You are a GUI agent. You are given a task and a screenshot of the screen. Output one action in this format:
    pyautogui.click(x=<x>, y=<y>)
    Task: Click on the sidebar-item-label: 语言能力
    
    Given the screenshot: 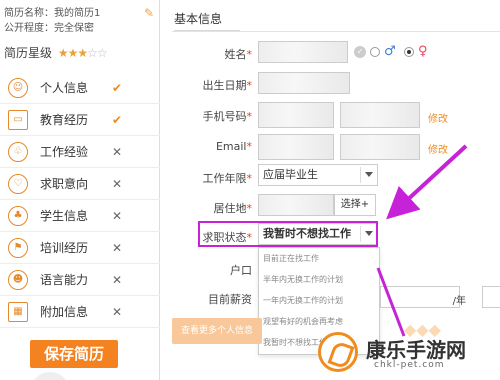 What is the action you would take?
    pyautogui.click(x=64, y=280)
    